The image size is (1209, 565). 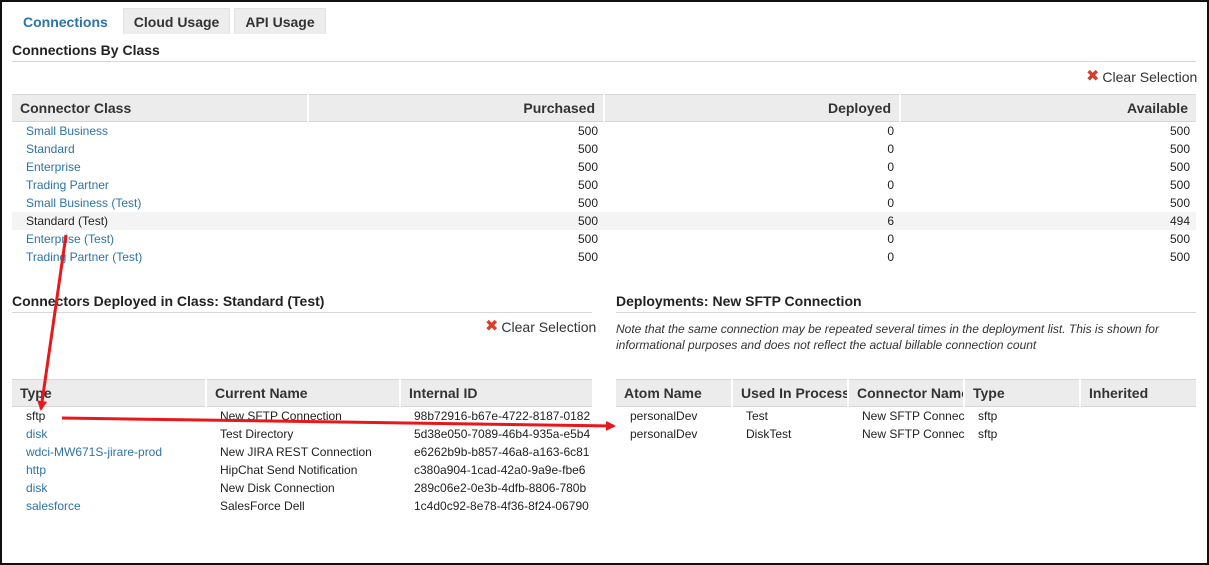 I want to click on tab-cloud-usage: Cloud Usage, so click(x=176, y=21).